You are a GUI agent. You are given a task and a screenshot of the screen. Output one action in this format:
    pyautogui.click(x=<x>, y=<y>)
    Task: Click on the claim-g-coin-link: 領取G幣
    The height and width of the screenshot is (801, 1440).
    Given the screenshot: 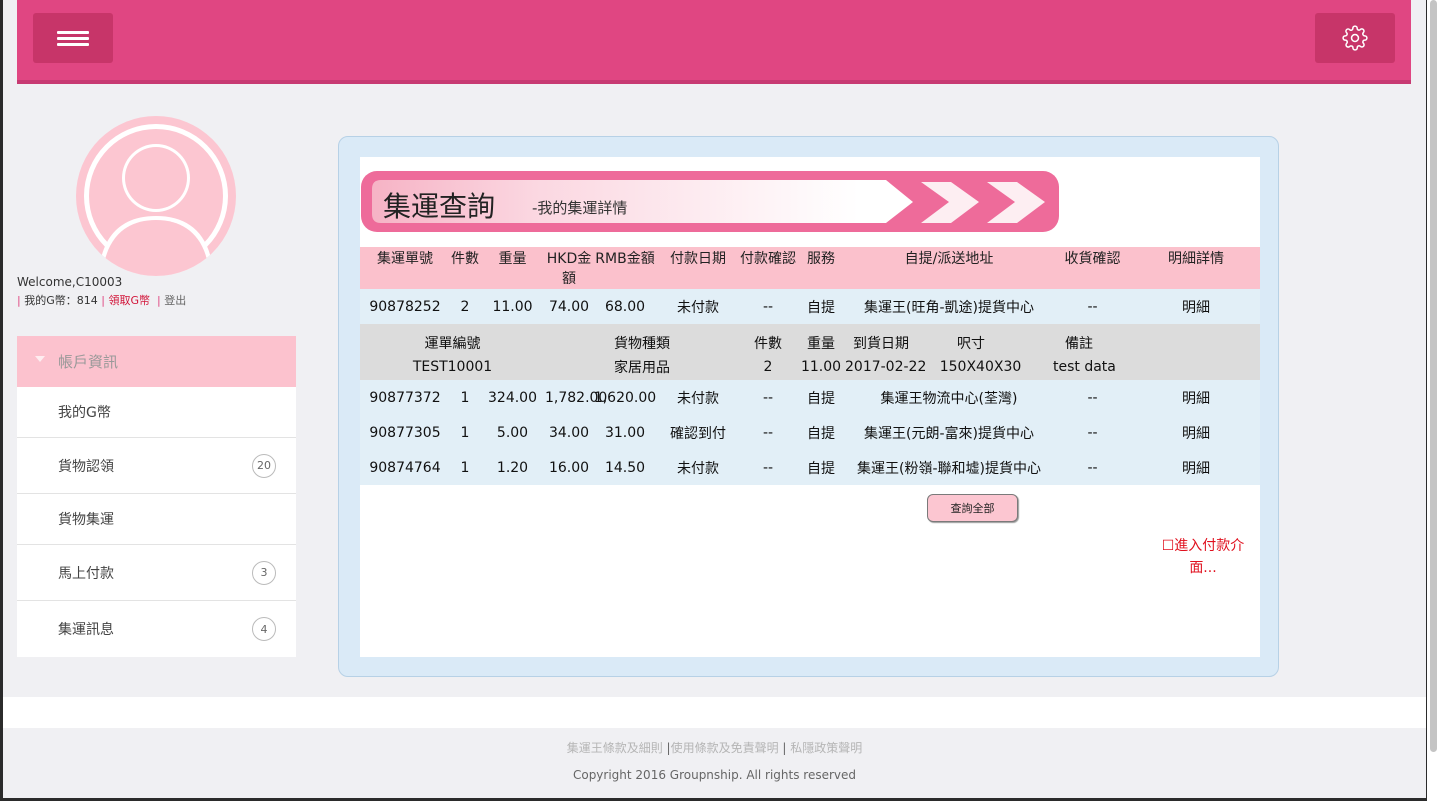 What is the action you would take?
    pyautogui.click(x=129, y=300)
    